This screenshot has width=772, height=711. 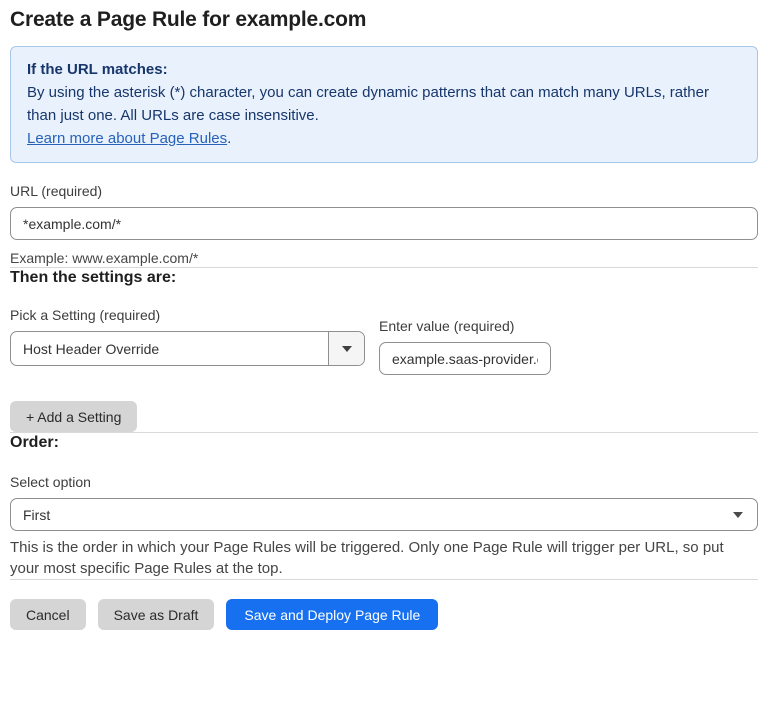 What do you see at coordinates (50, 482) in the screenshot?
I see `order-select-label: Select option` at bounding box center [50, 482].